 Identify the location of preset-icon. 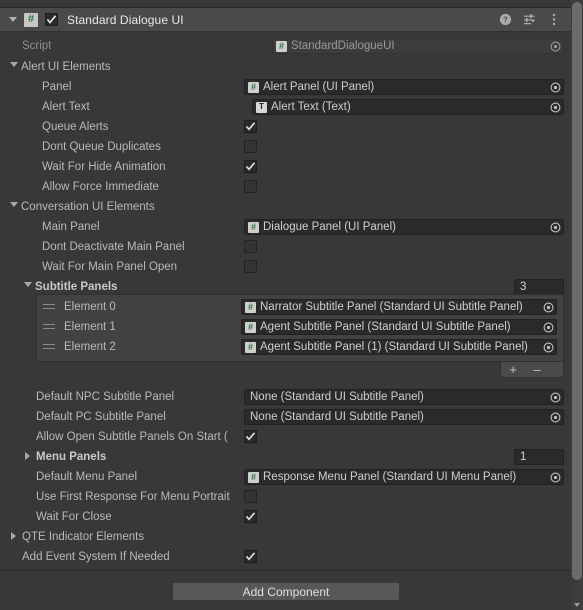
(529, 19).